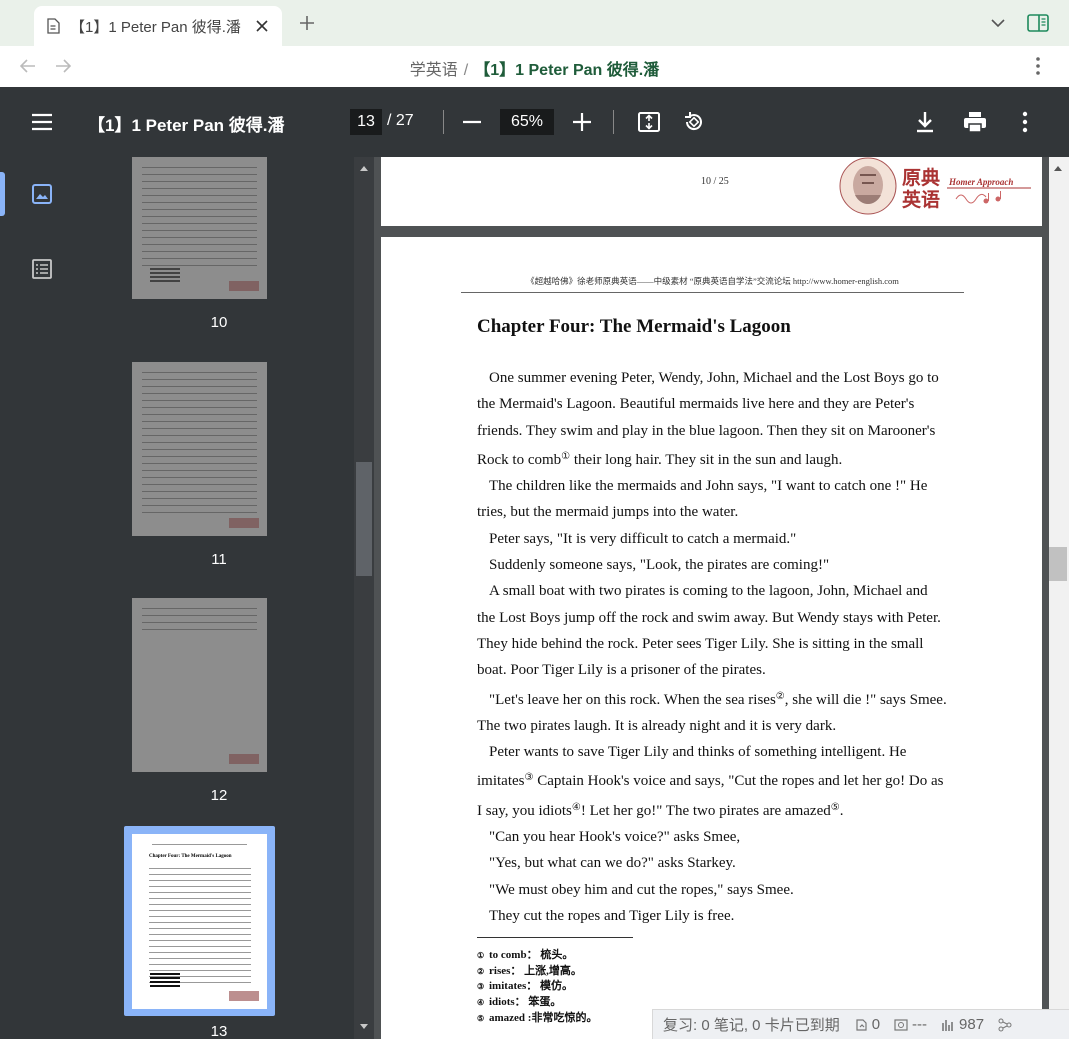 The height and width of the screenshot is (1039, 1069). What do you see at coordinates (925, 122) in the screenshot?
I see `download-icon` at bounding box center [925, 122].